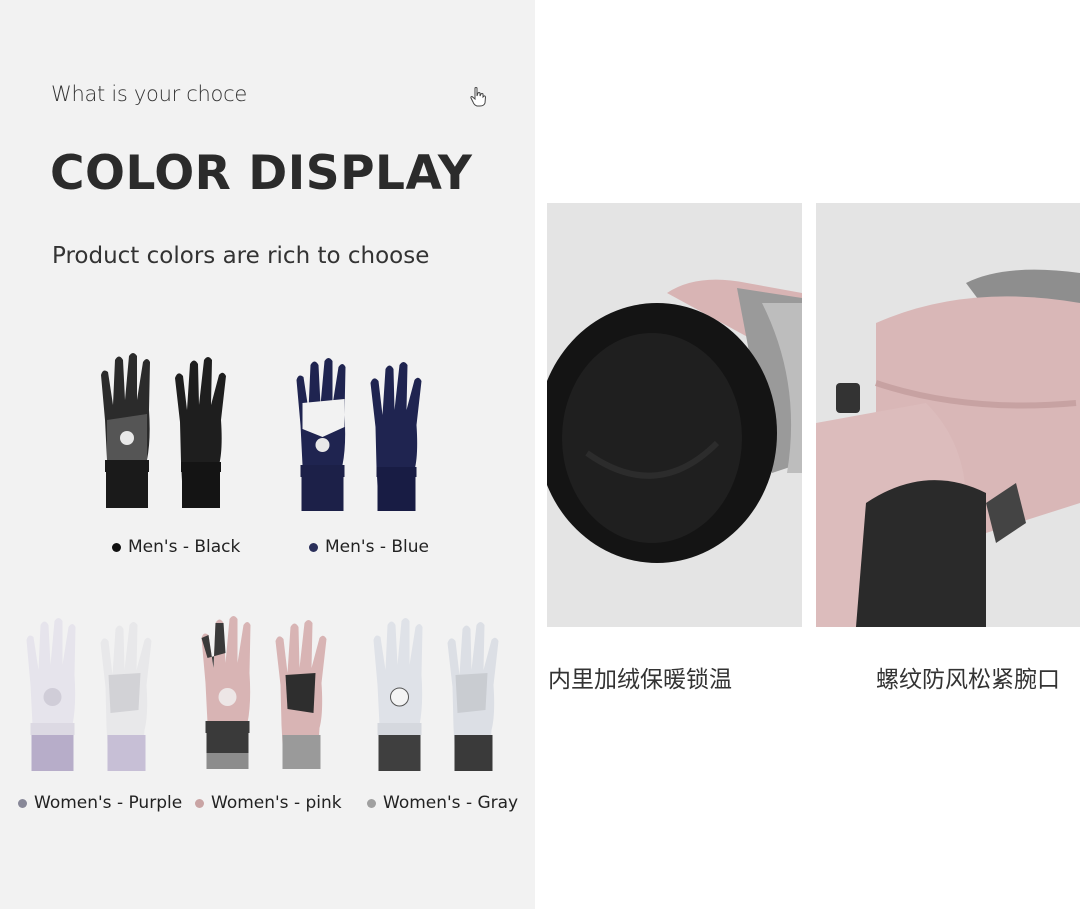  Describe the element at coordinates (674, 415) in the screenshot. I see `lining-detail-photo` at that location.